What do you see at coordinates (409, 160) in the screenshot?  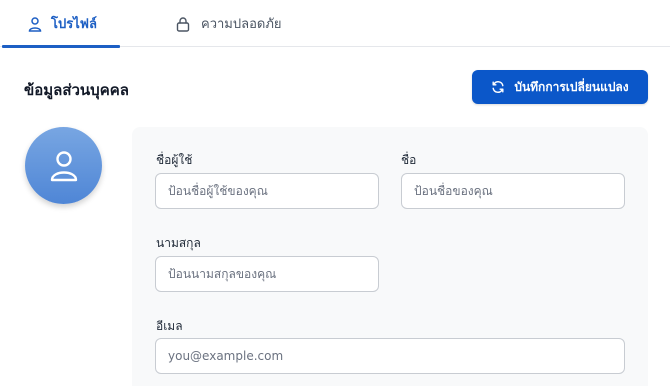 I see `first-name-label: ชื่อ` at bounding box center [409, 160].